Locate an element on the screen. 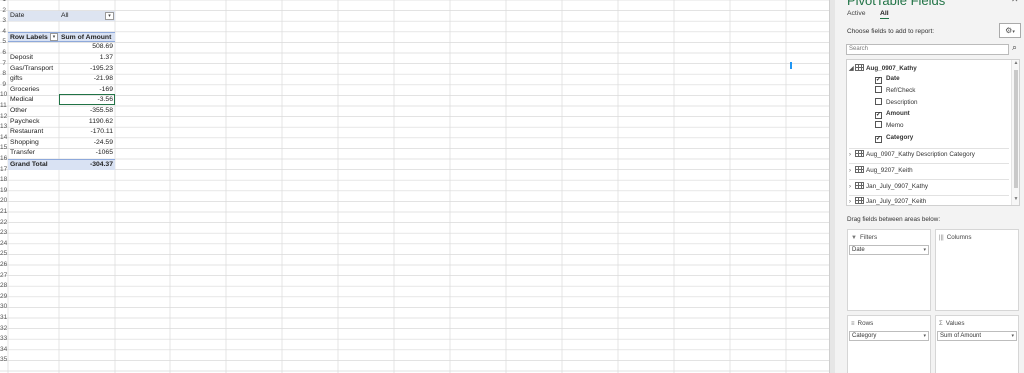 The height and width of the screenshot is (373, 1024). row-number: 4 is located at coordinates (3, 32).